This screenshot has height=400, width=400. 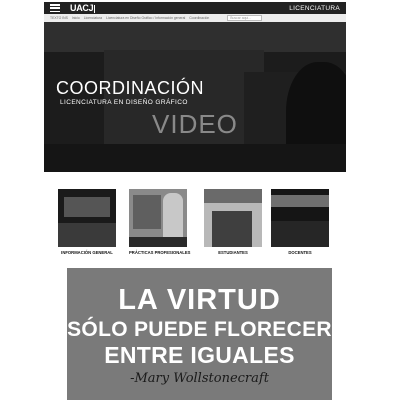 What do you see at coordinates (159, 252) in the screenshot?
I see `tile-label: PRÁCTICAS PROFESIONALES` at bounding box center [159, 252].